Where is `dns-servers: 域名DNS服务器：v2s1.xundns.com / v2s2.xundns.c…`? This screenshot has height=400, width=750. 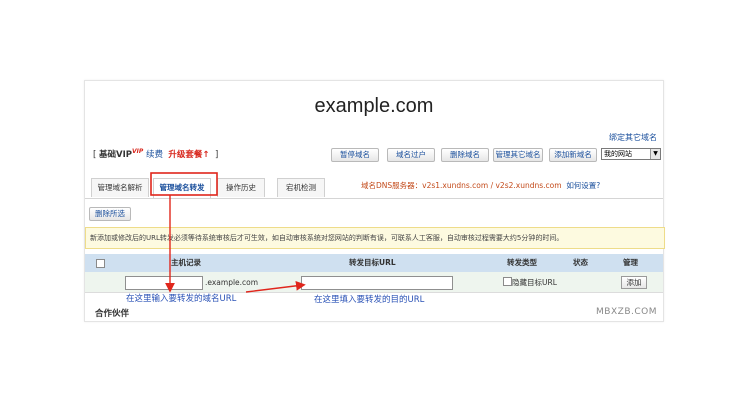 dns-servers: 域名DNS服务器：v2s1.xundns.com / v2s2.xundns.c… is located at coordinates (480, 185).